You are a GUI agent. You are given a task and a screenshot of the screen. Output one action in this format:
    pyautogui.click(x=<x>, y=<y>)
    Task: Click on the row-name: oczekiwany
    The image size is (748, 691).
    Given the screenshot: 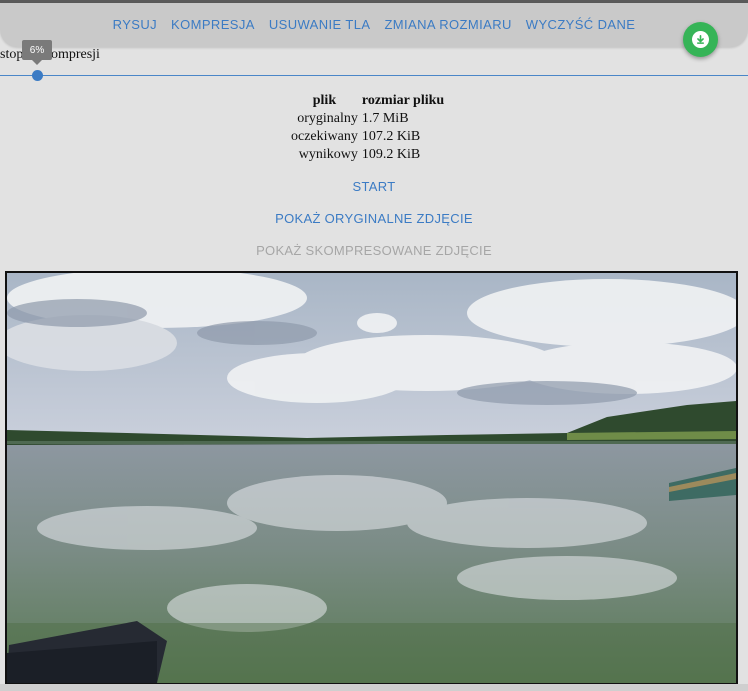 What is the action you would take?
    pyautogui.click(x=324, y=136)
    